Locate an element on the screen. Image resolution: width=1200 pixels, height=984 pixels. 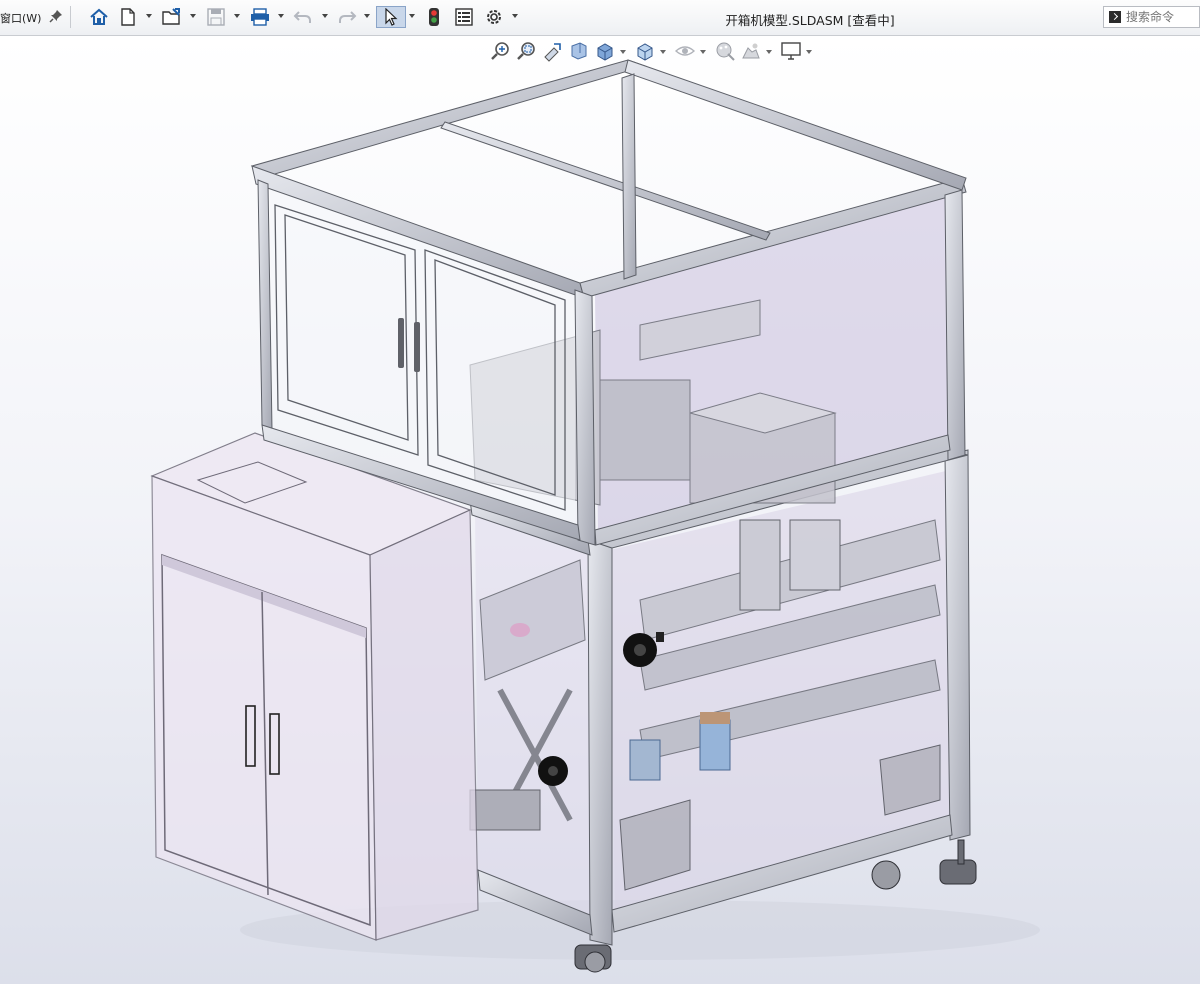
side-electrical-cabinet is located at coordinates (314, 686).